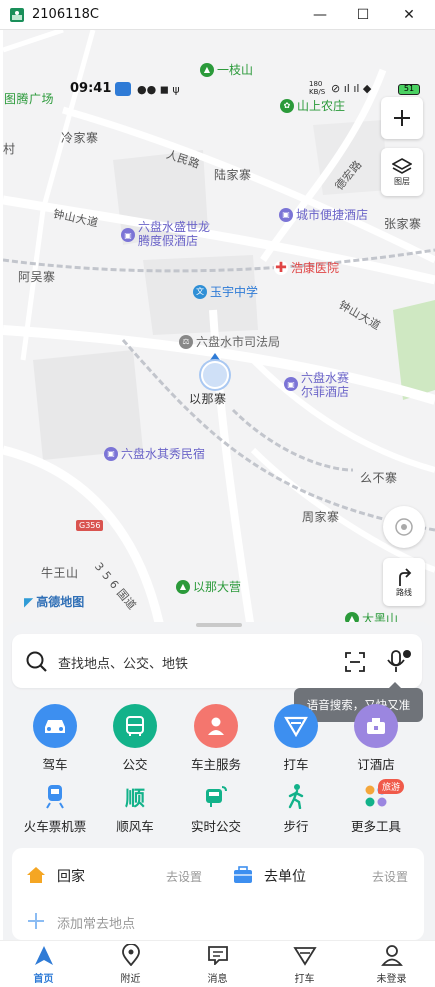 Image resolution: width=435 pixels, height=987 pixels. I want to click on tab-nearby: 附近, so click(130, 964).